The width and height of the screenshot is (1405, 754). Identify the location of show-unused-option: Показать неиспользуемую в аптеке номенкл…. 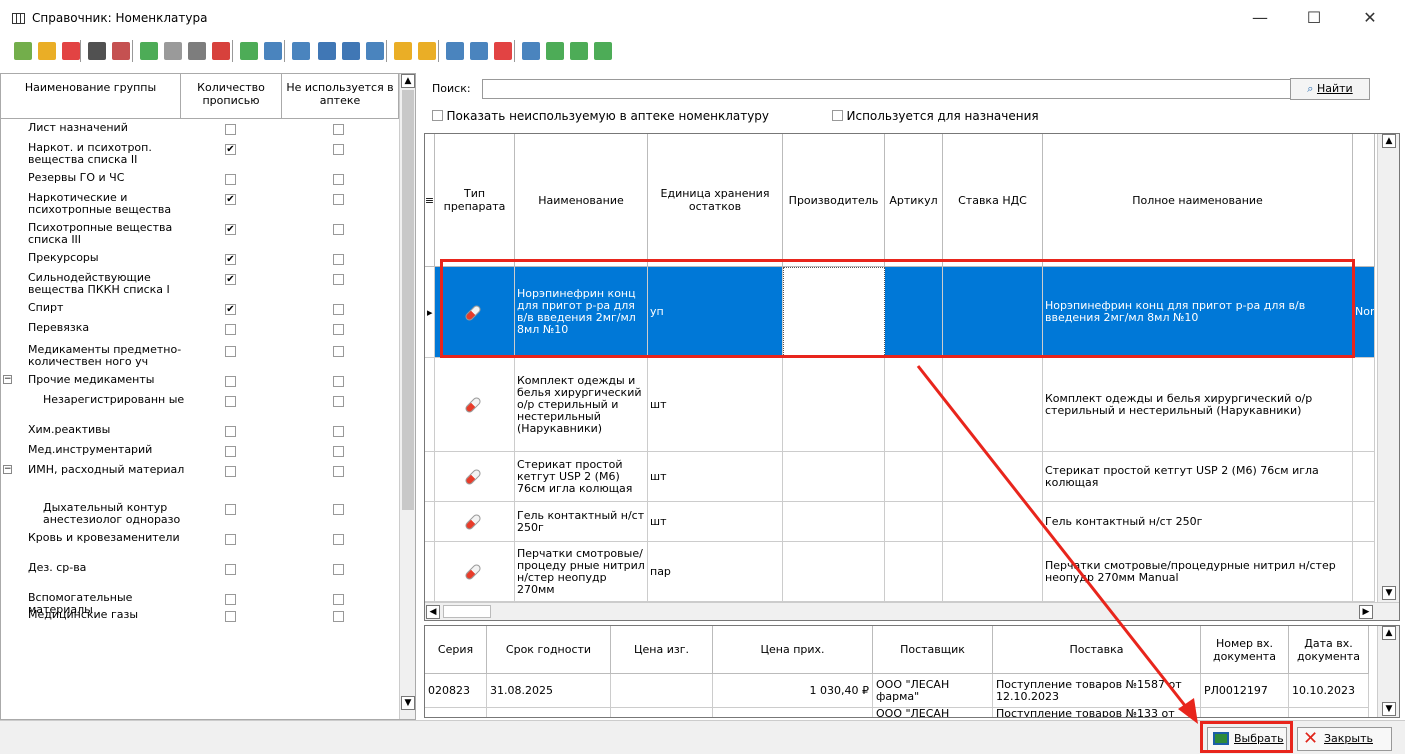
(600, 116).